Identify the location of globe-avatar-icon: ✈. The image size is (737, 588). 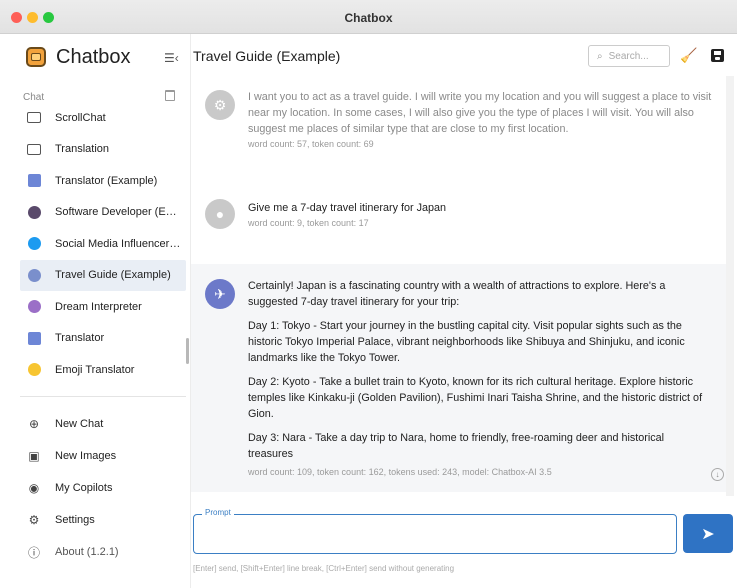
(220, 294).